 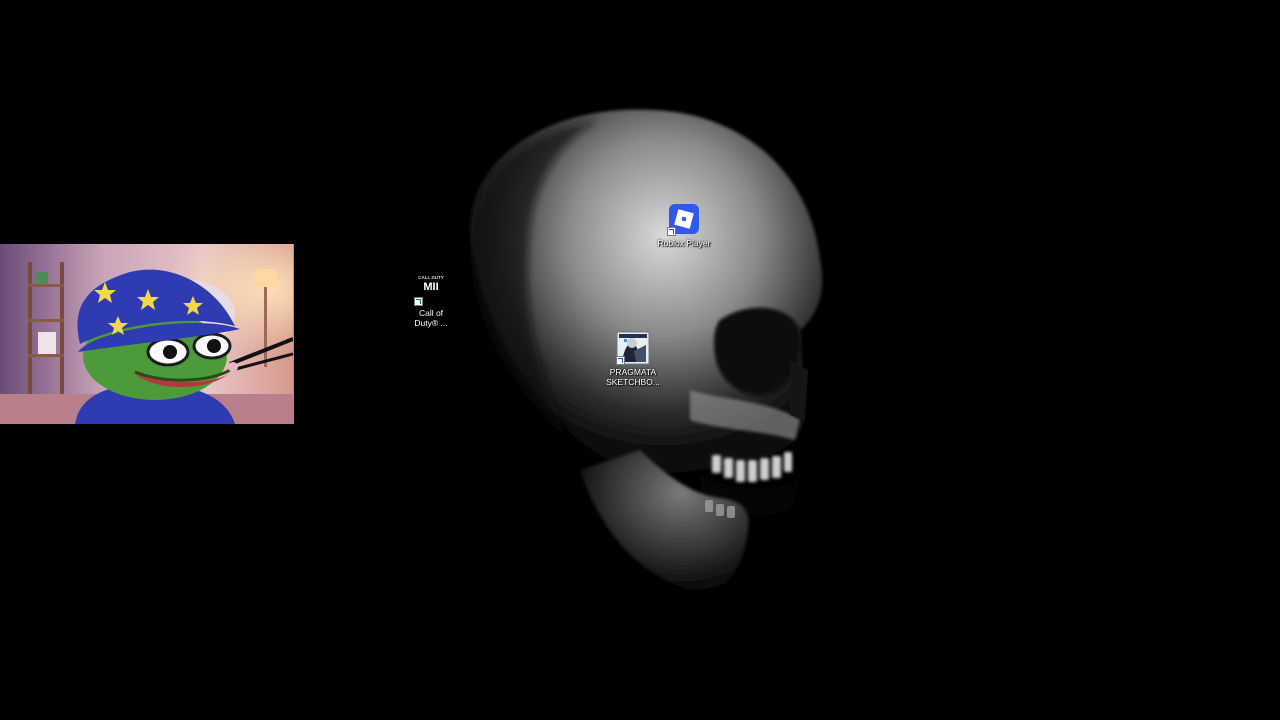 I want to click on webcam-overlay, so click(x=147, y=334).